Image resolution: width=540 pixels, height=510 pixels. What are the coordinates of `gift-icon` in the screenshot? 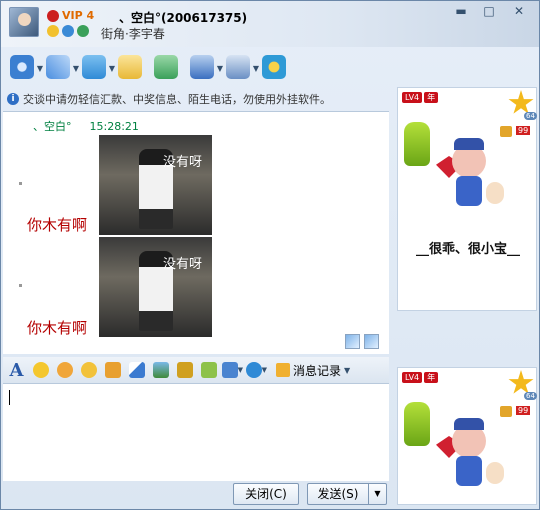 It's located at (208, 370).